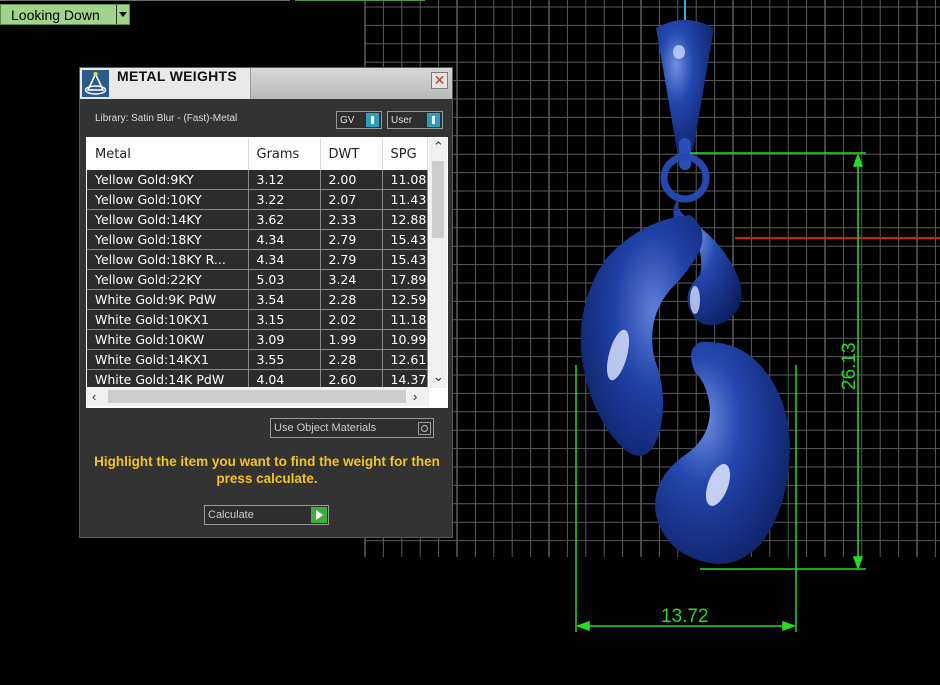  I want to click on table-cell: 12.59, so click(405, 299).